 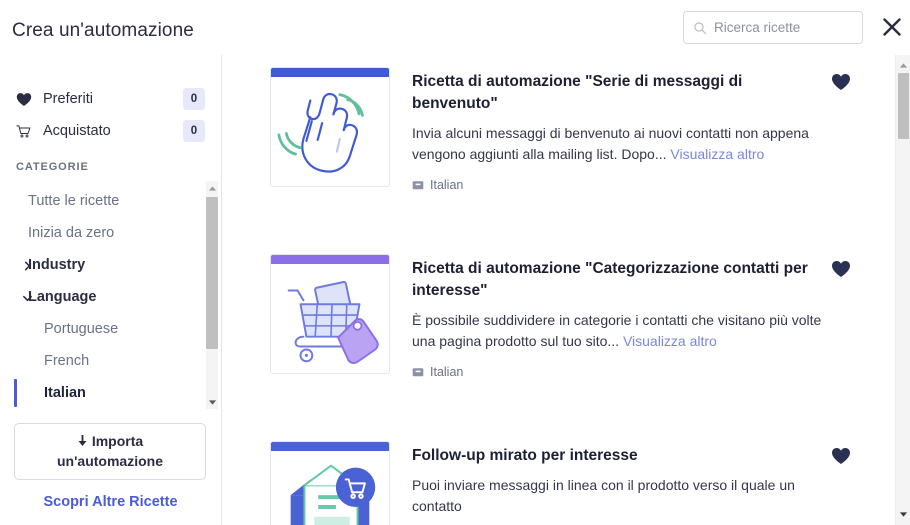 What do you see at coordinates (67, 361) in the screenshot?
I see `tree-item-label: French` at bounding box center [67, 361].